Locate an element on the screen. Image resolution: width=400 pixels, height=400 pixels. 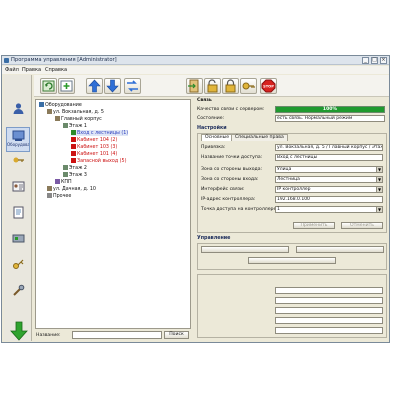
hardware-icon is located at coordinates (18, 238).